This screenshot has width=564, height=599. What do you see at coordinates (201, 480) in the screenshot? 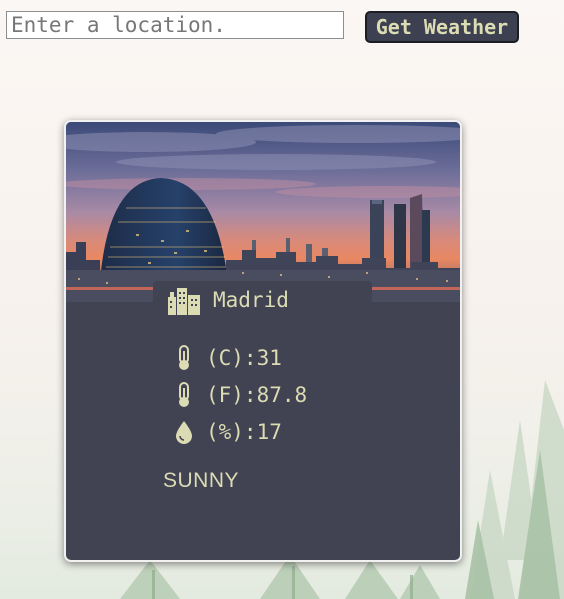
I see `weather-condition: SUNNY` at bounding box center [201, 480].